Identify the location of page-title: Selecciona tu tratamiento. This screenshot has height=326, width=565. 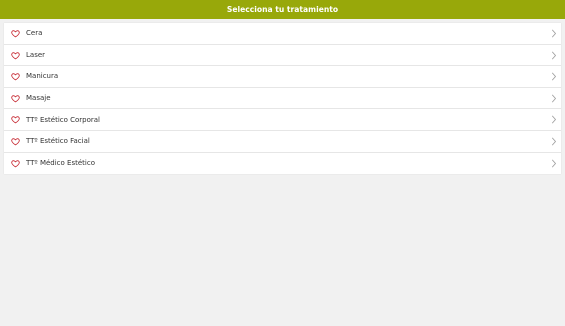
(282, 9).